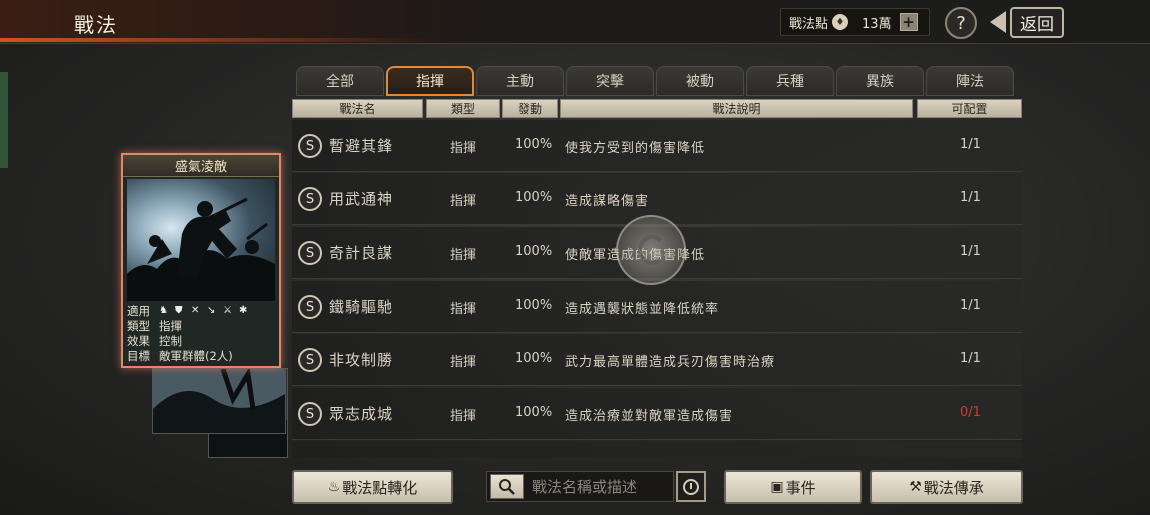  What do you see at coordinates (877, 24) in the screenshot?
I see `tactic-points-value: 13萬` at bounding box center [877, 24].